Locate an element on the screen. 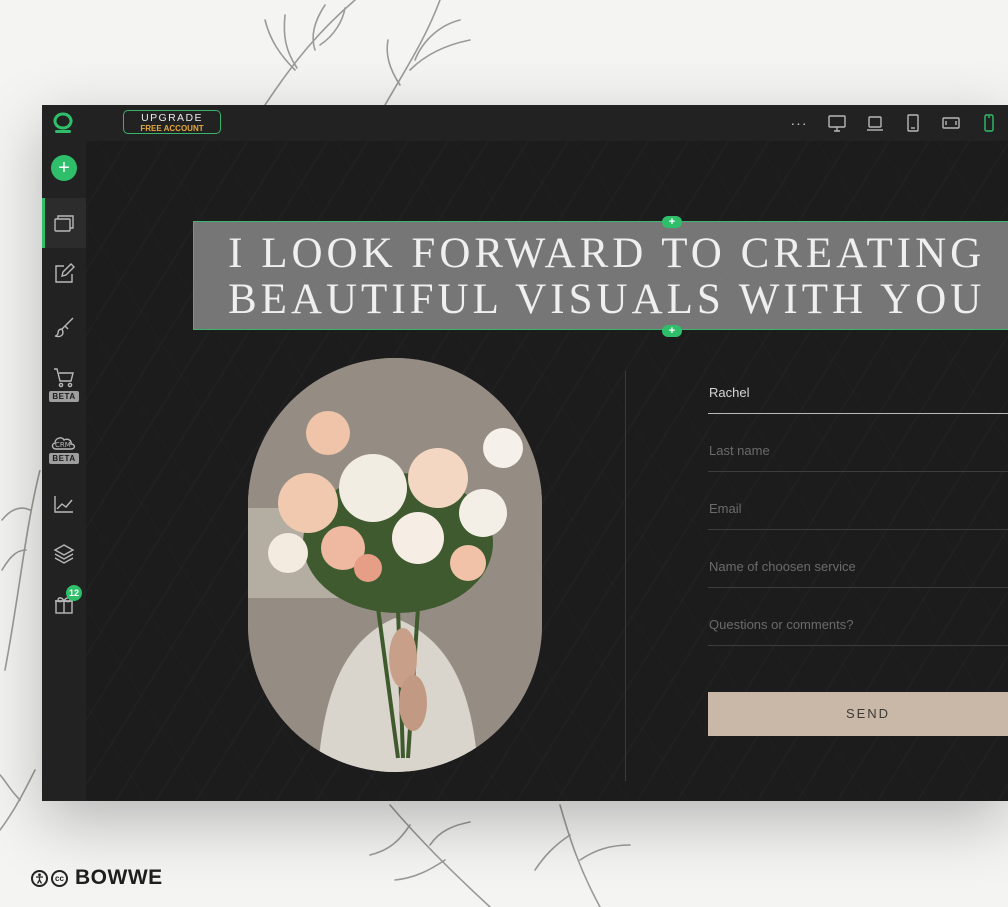 Image resolution: width=1008 pixels, height=907 pixels. pages-icon is located at coordinates (64, 223).